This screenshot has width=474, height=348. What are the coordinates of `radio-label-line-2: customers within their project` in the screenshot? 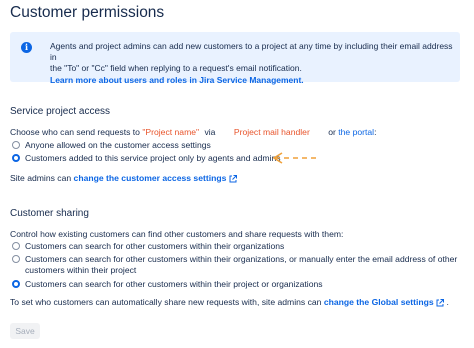 It's located at (81, 270).